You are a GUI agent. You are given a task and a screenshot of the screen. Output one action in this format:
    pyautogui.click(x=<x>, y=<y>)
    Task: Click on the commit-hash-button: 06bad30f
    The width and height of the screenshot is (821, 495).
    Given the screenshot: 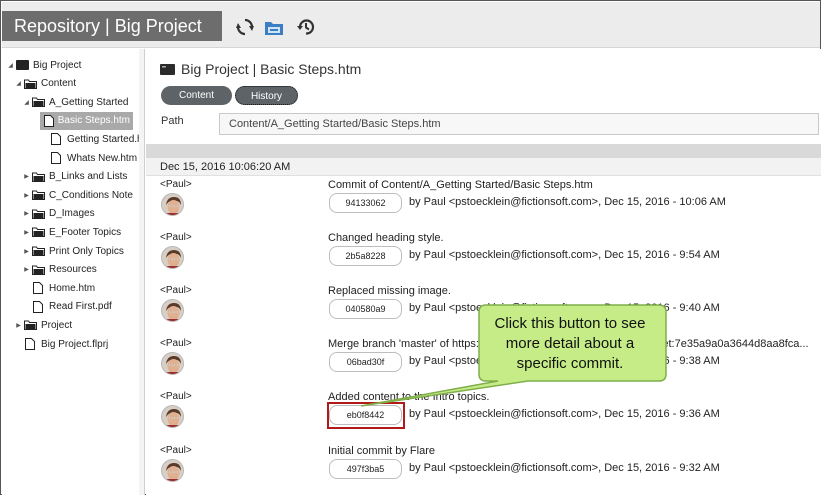 What is the action you would take?
    pyautogui.click(x=365, y=362)
    